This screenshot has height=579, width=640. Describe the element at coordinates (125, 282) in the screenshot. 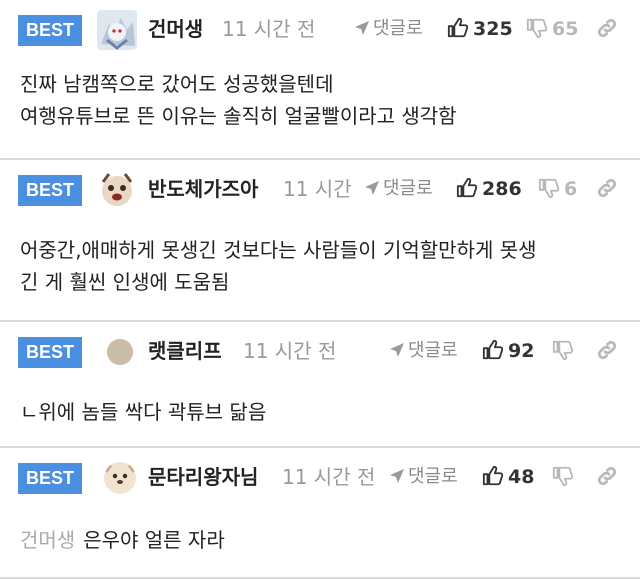

I see `comment-line: 긴 게 훨씬 인생에 도움됨` at that location.